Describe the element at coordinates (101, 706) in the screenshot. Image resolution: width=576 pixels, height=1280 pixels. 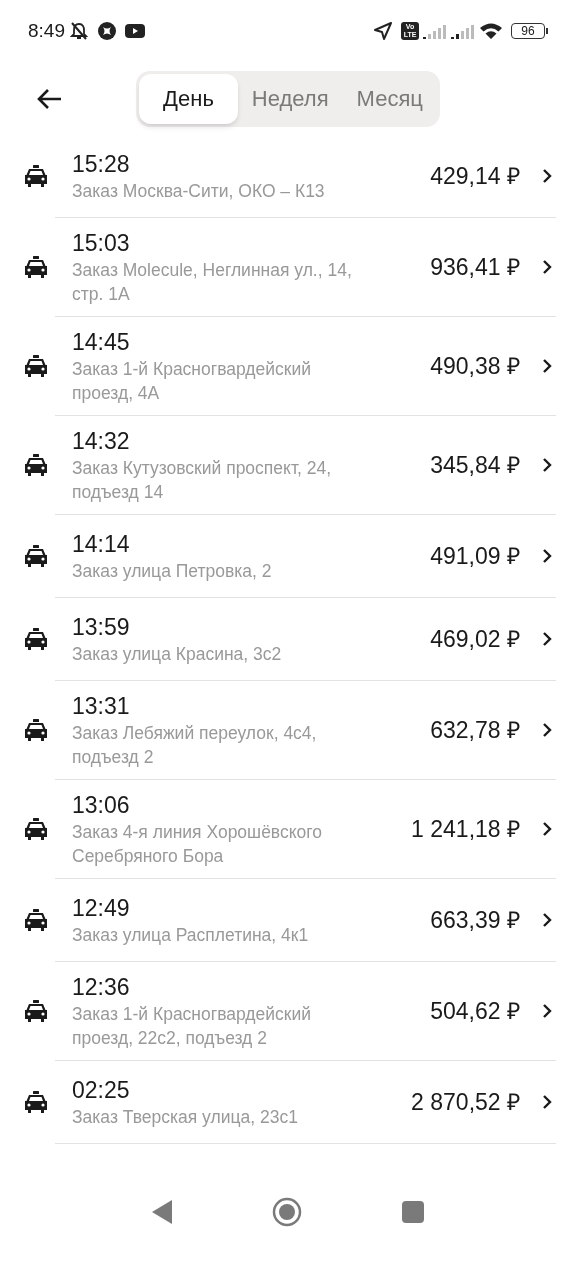
I see `order-time: 13:31` at that location.